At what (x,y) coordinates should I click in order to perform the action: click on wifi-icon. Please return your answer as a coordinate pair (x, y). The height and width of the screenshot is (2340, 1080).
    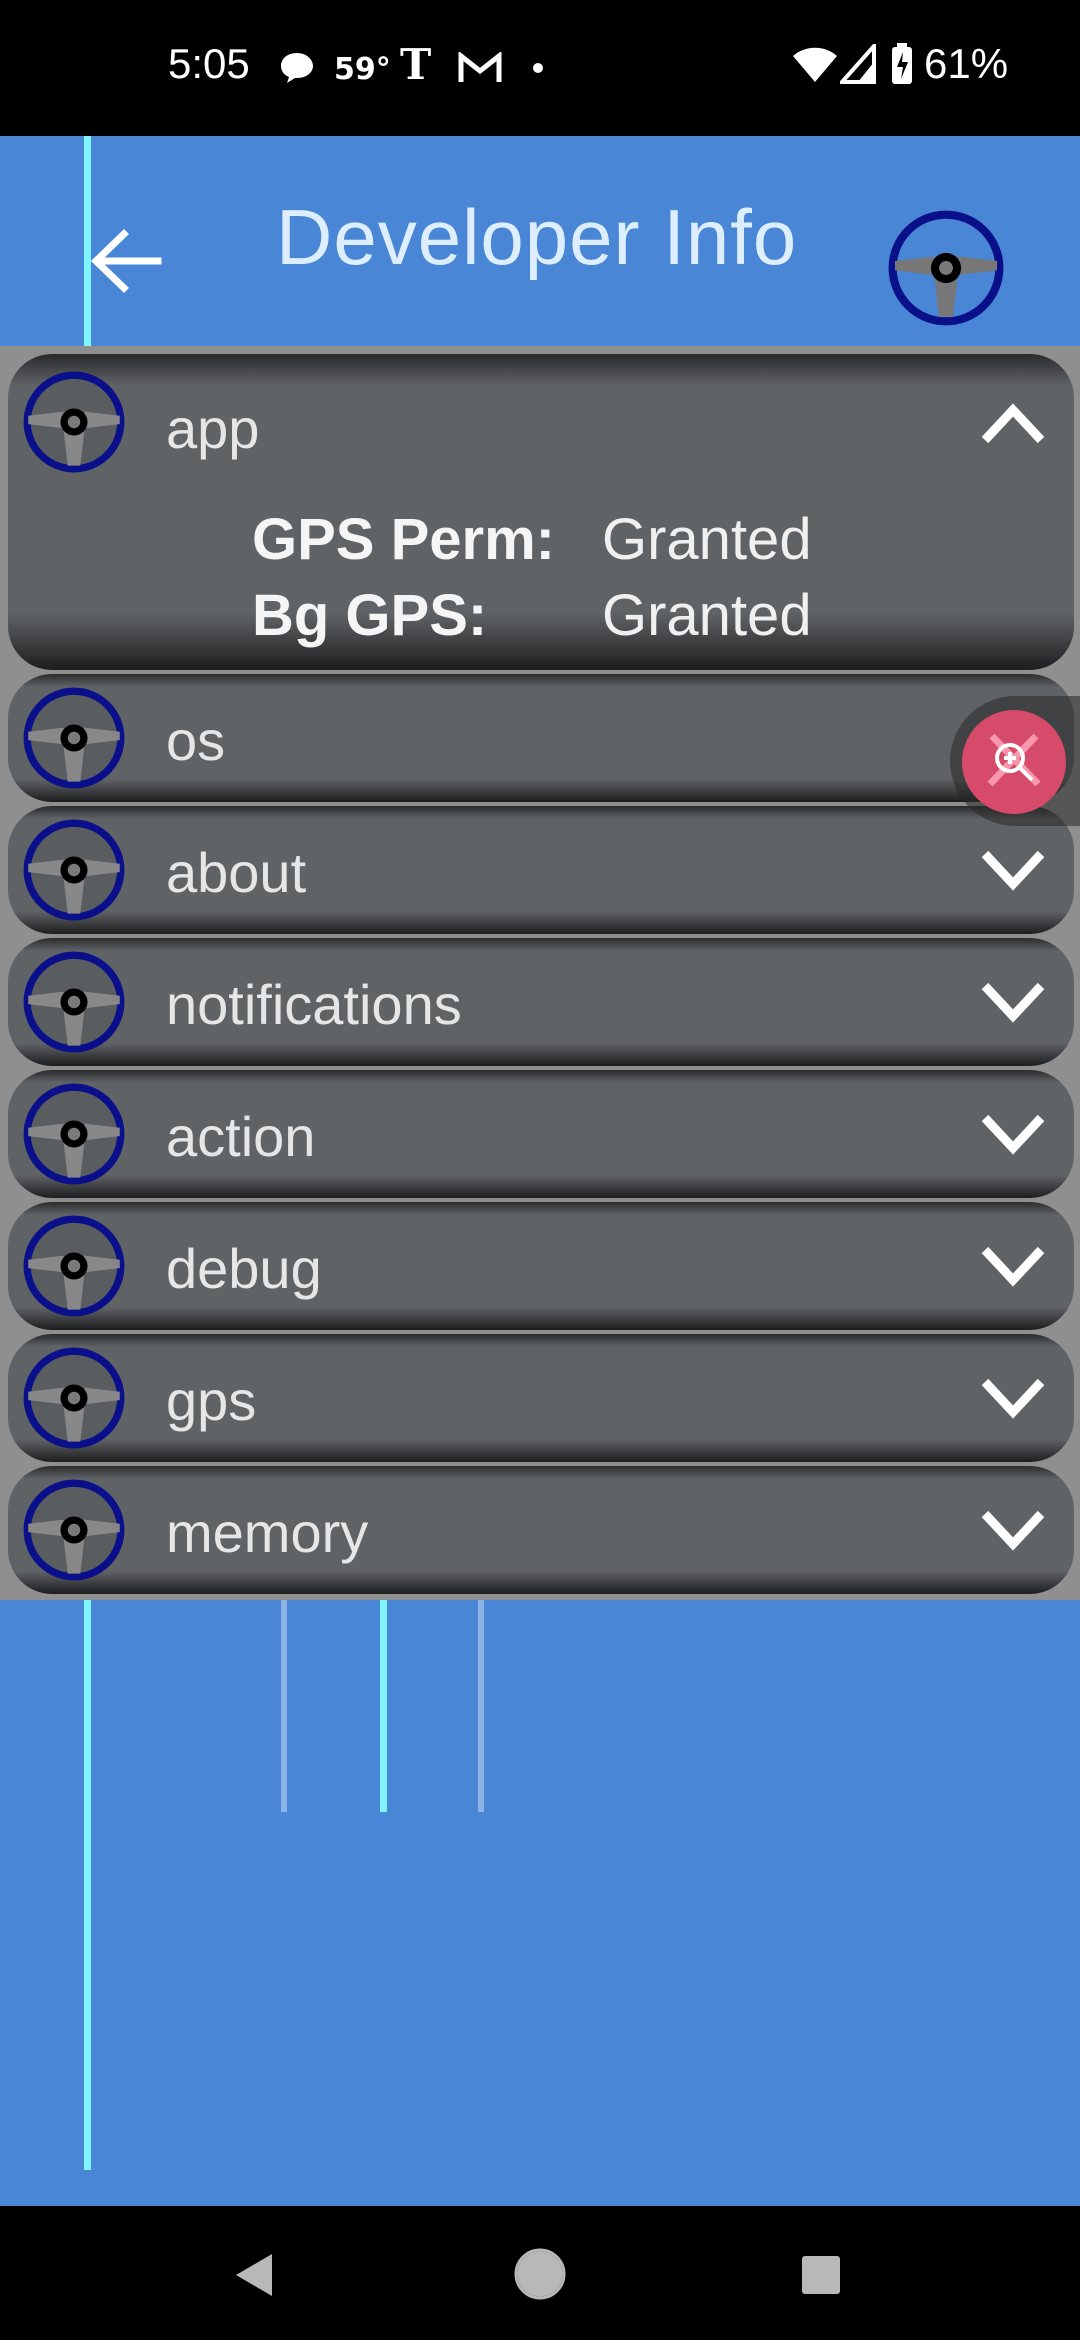
    Looking at the image, I should click on (815, 64).